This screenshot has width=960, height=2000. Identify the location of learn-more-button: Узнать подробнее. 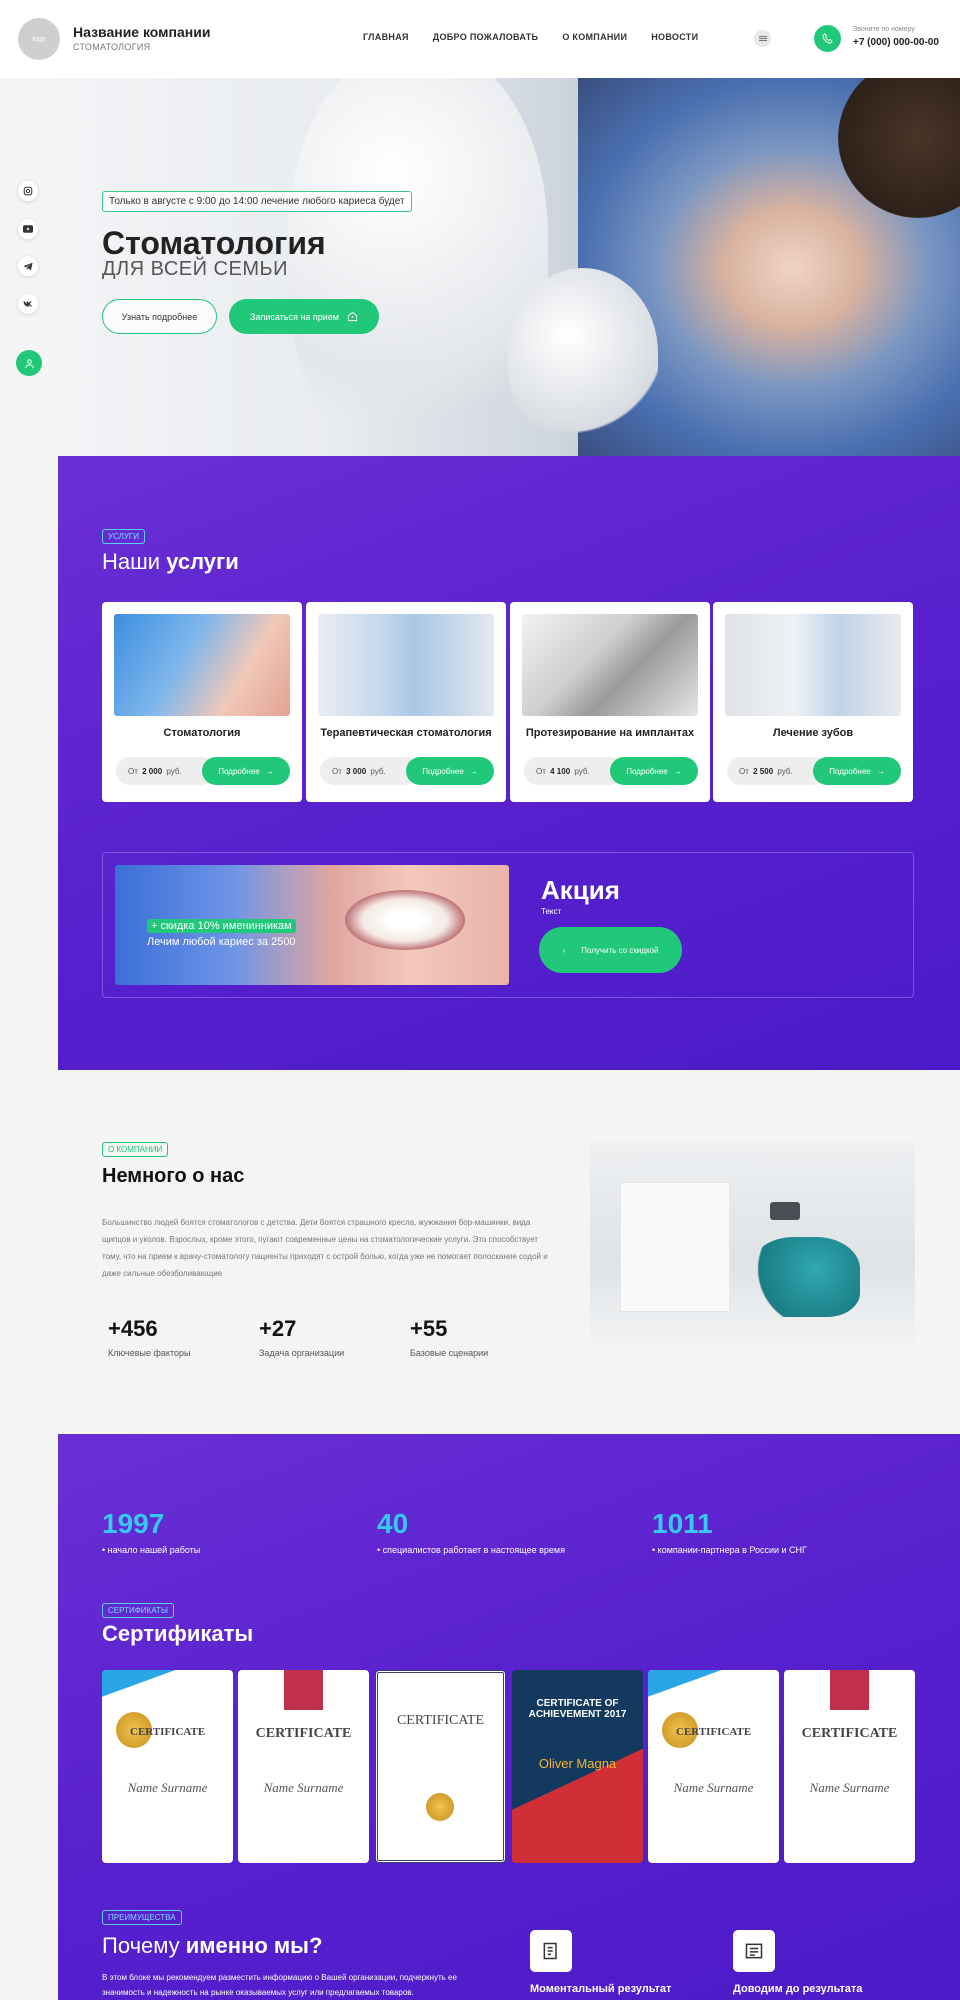
(159, 316).